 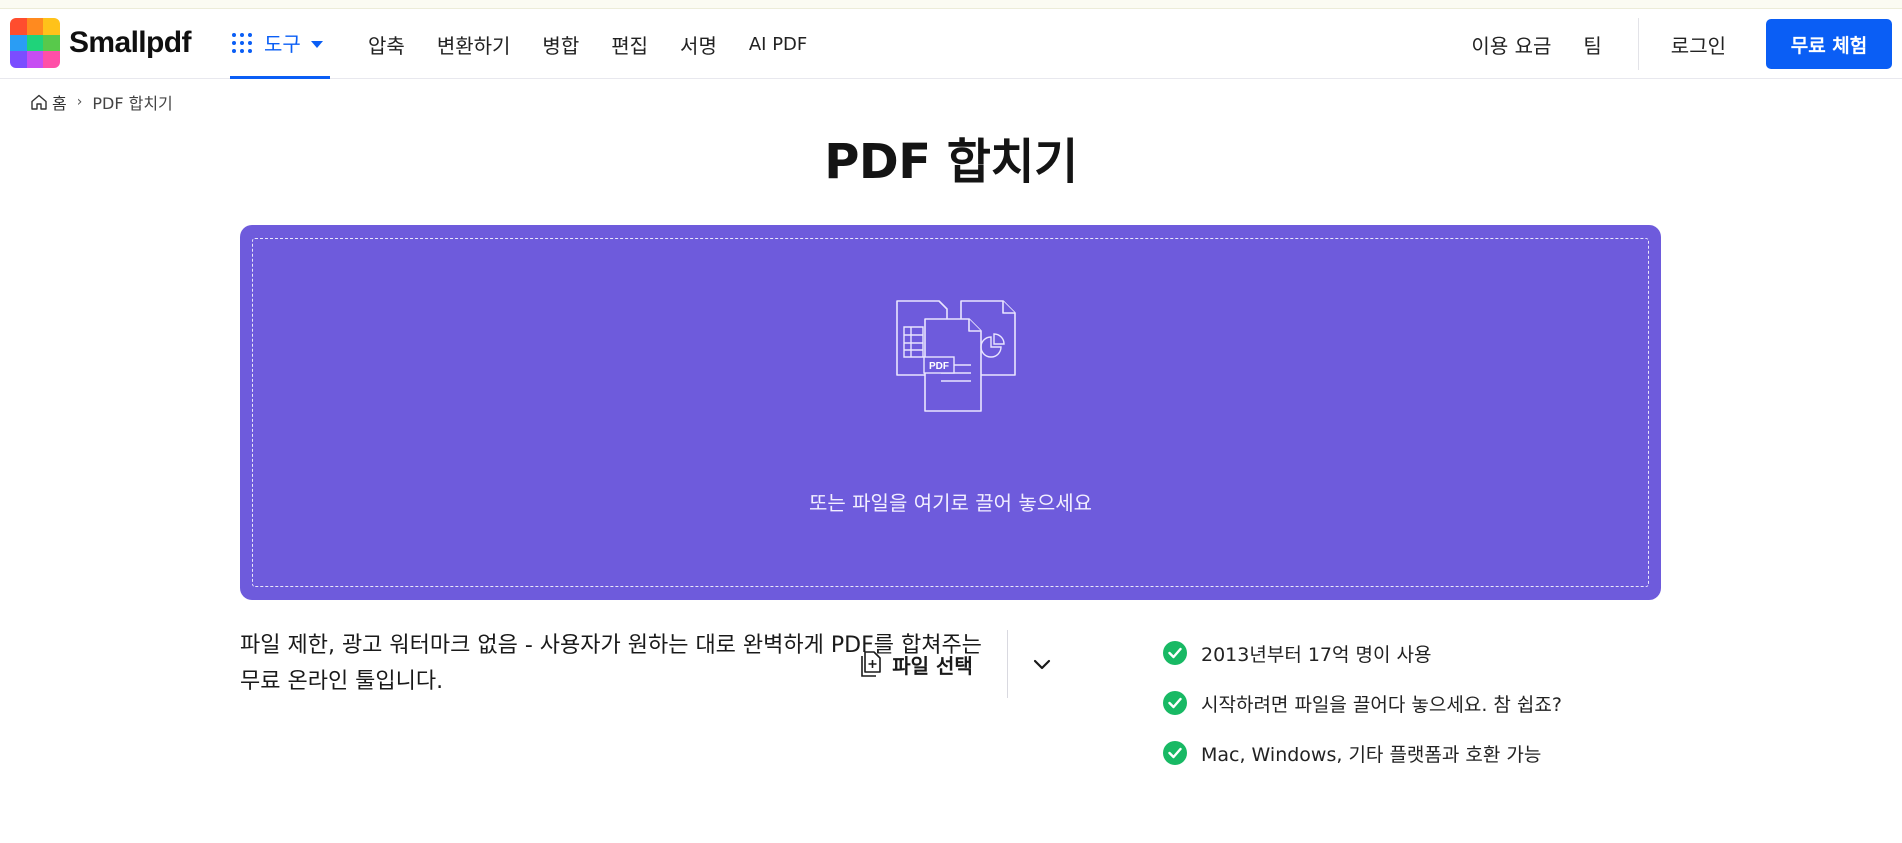 What do you see at coordinates (242, 42) in the screenshot?
I see `apps-grid-icon` at bounding box center [242, 42].